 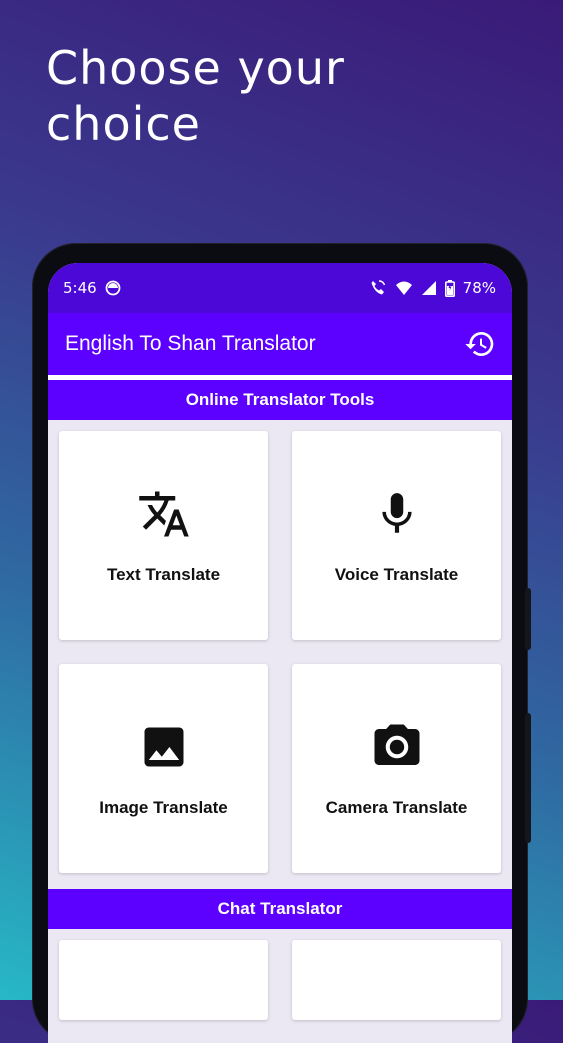 I want to click on camera-translate-card: Camera Translate, so click(x=396, y=768).